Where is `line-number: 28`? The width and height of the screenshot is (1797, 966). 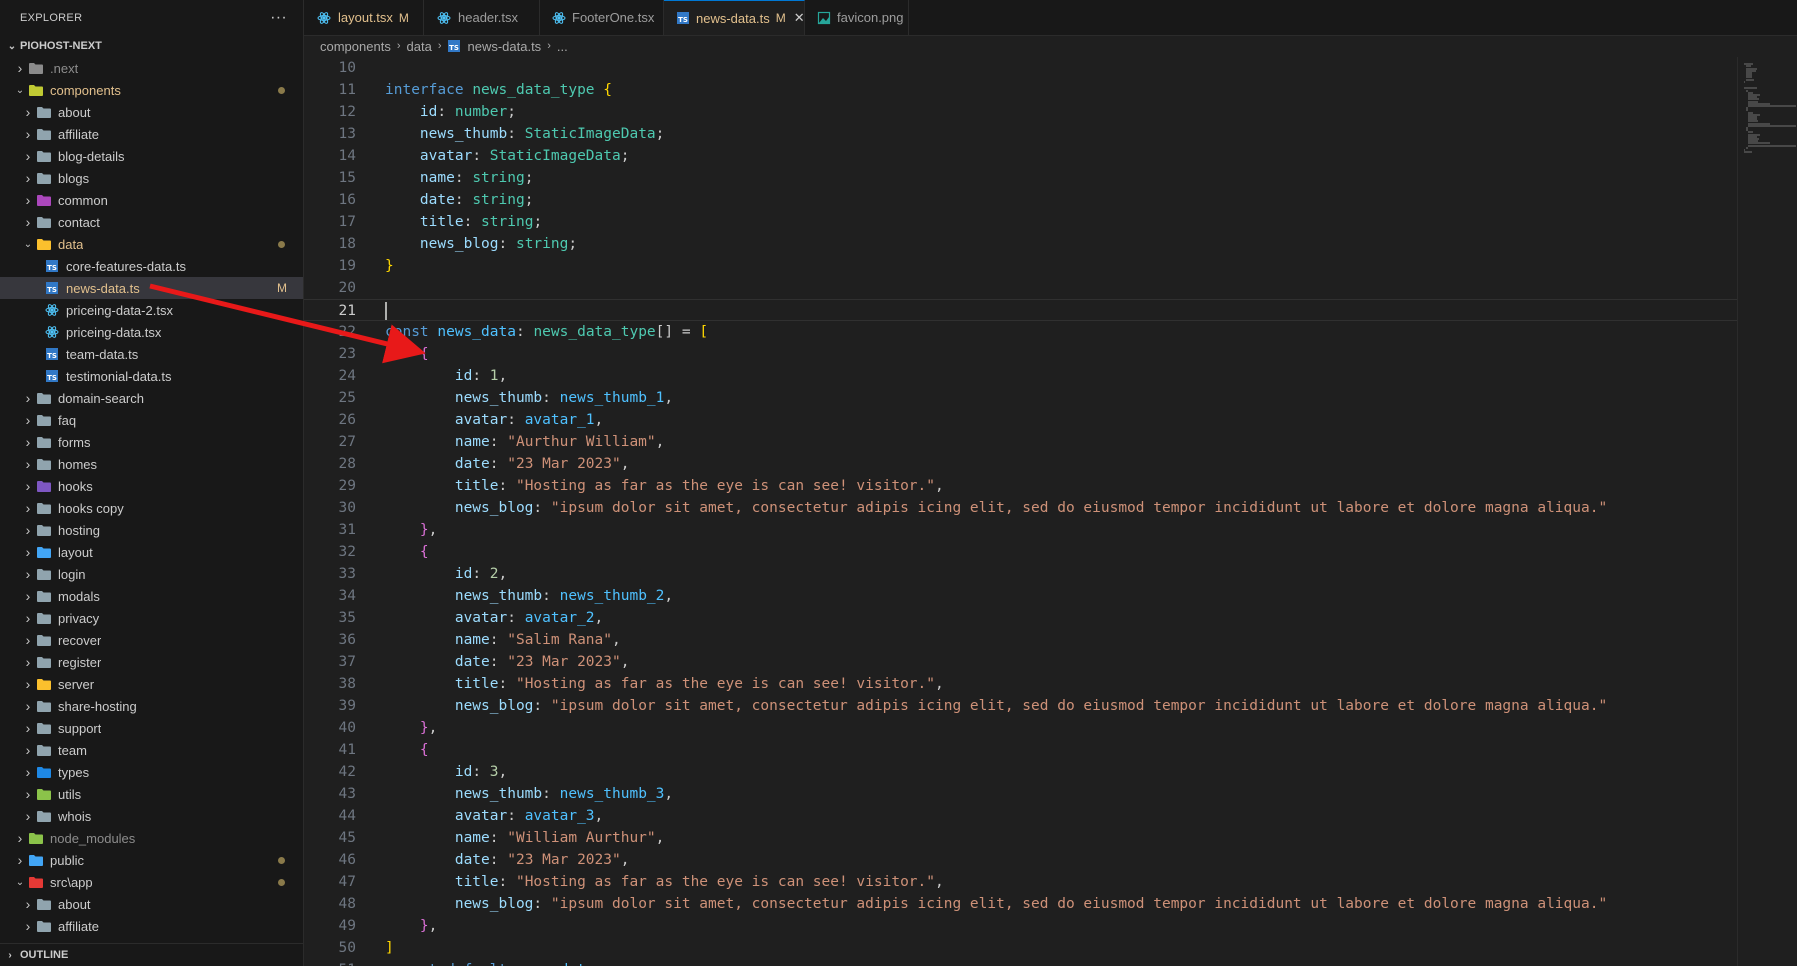 line-number: 28 is located at coordinates (347, 464).